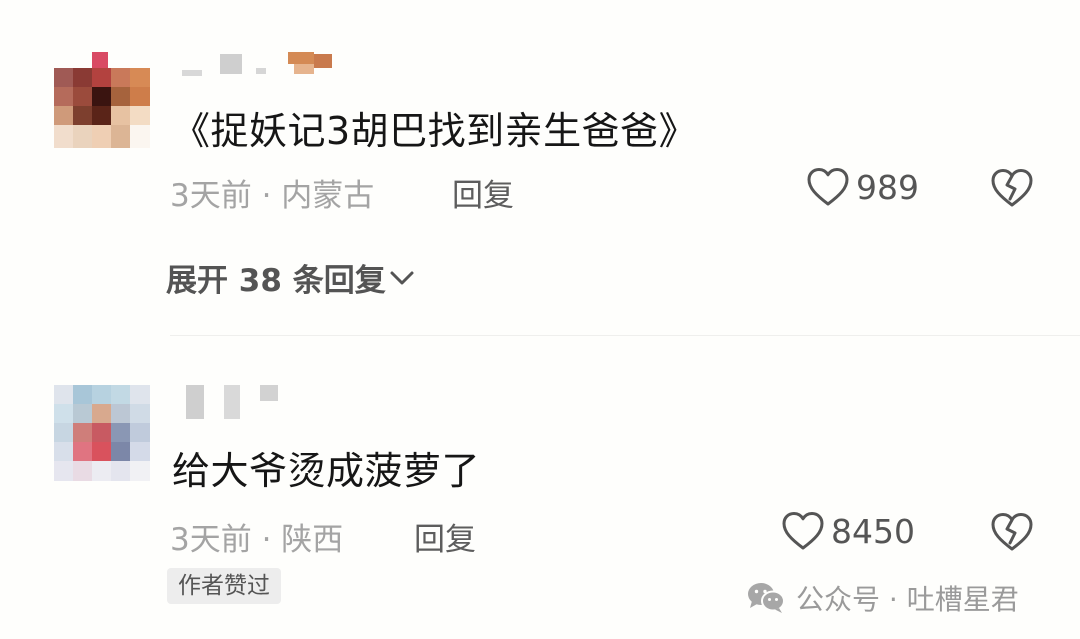  Describe the element at coordinates (907, 599) in the screenshot. I see `watermark-text: 公众号 · 吐槽星君` at that location.